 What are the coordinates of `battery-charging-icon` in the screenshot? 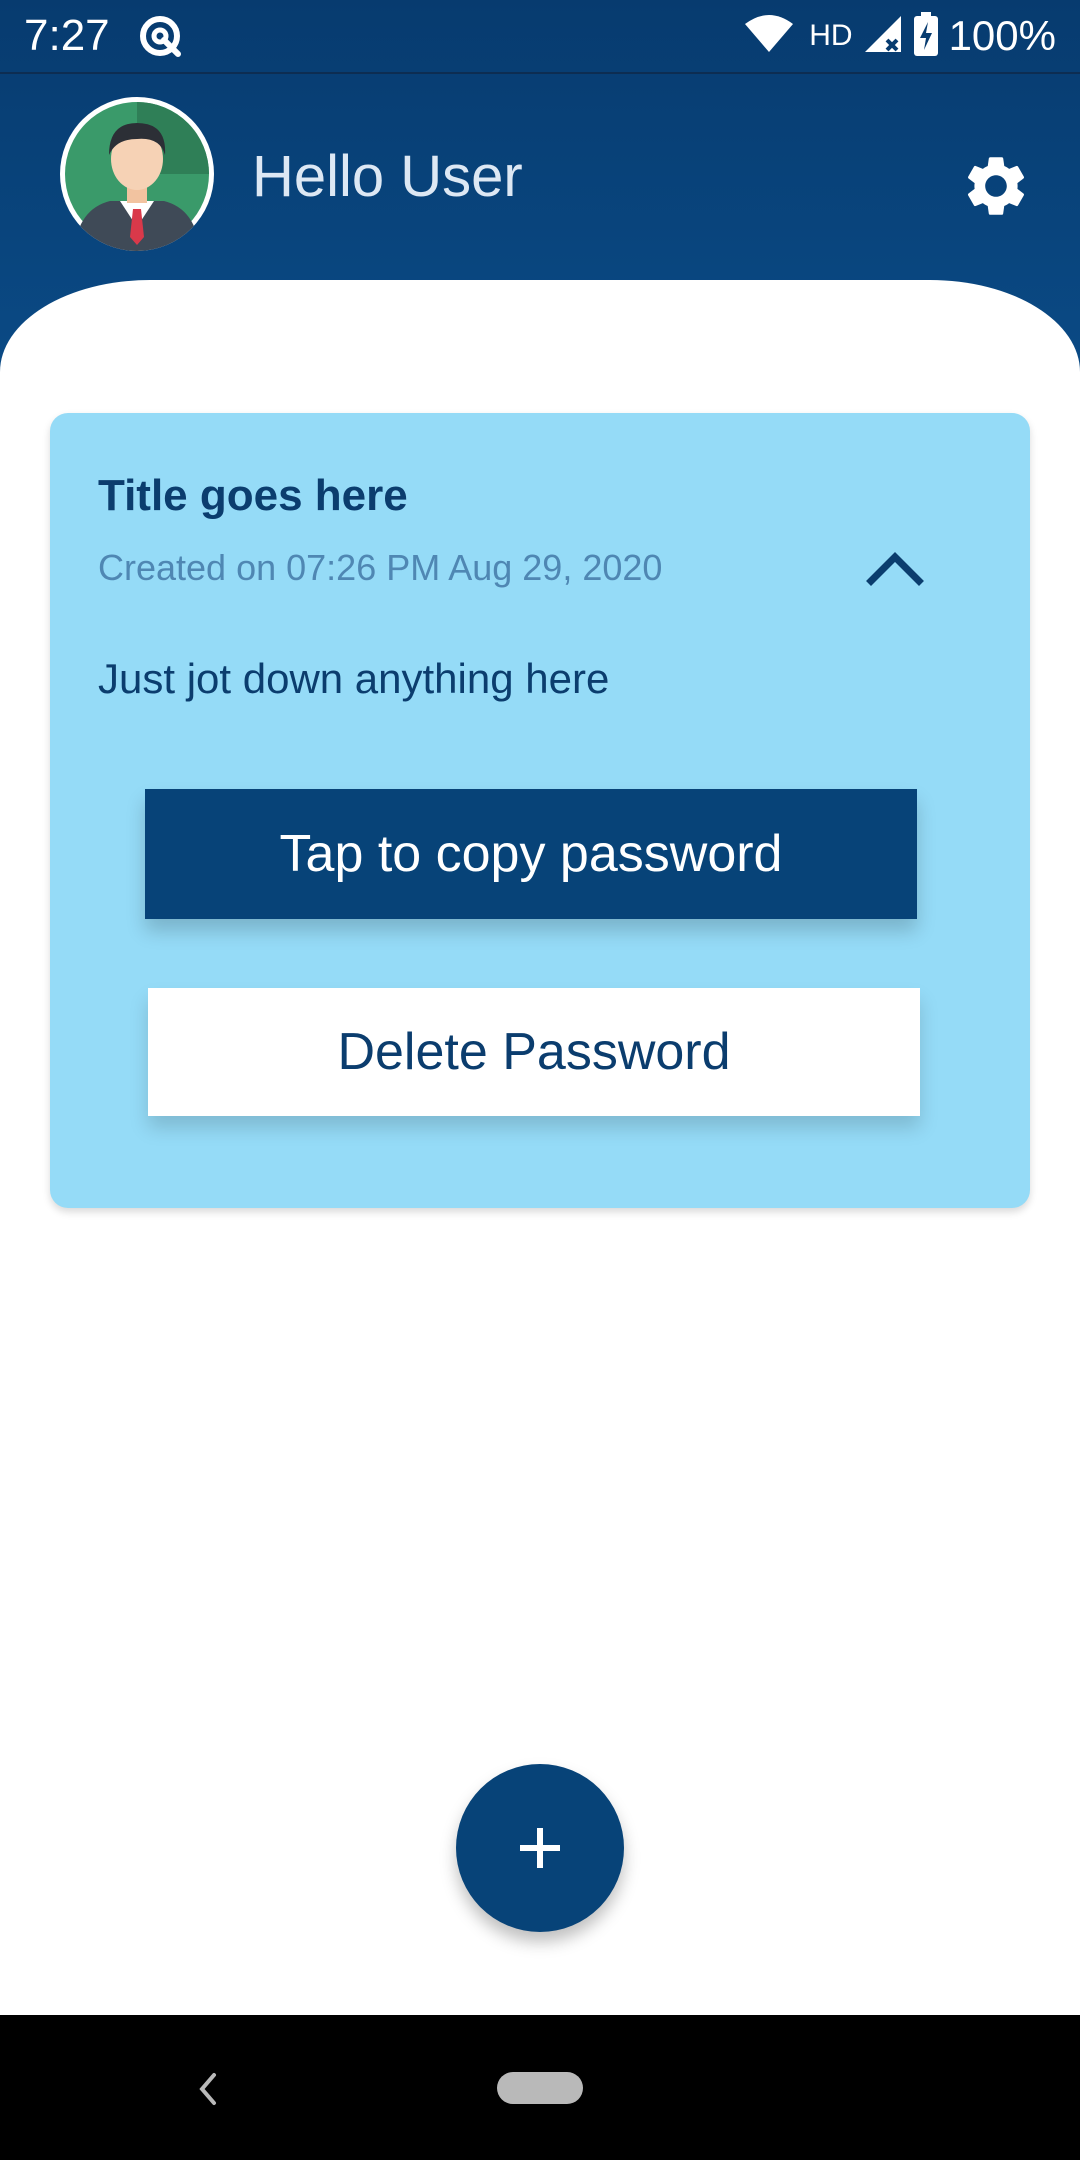 It's located at (926, 36).